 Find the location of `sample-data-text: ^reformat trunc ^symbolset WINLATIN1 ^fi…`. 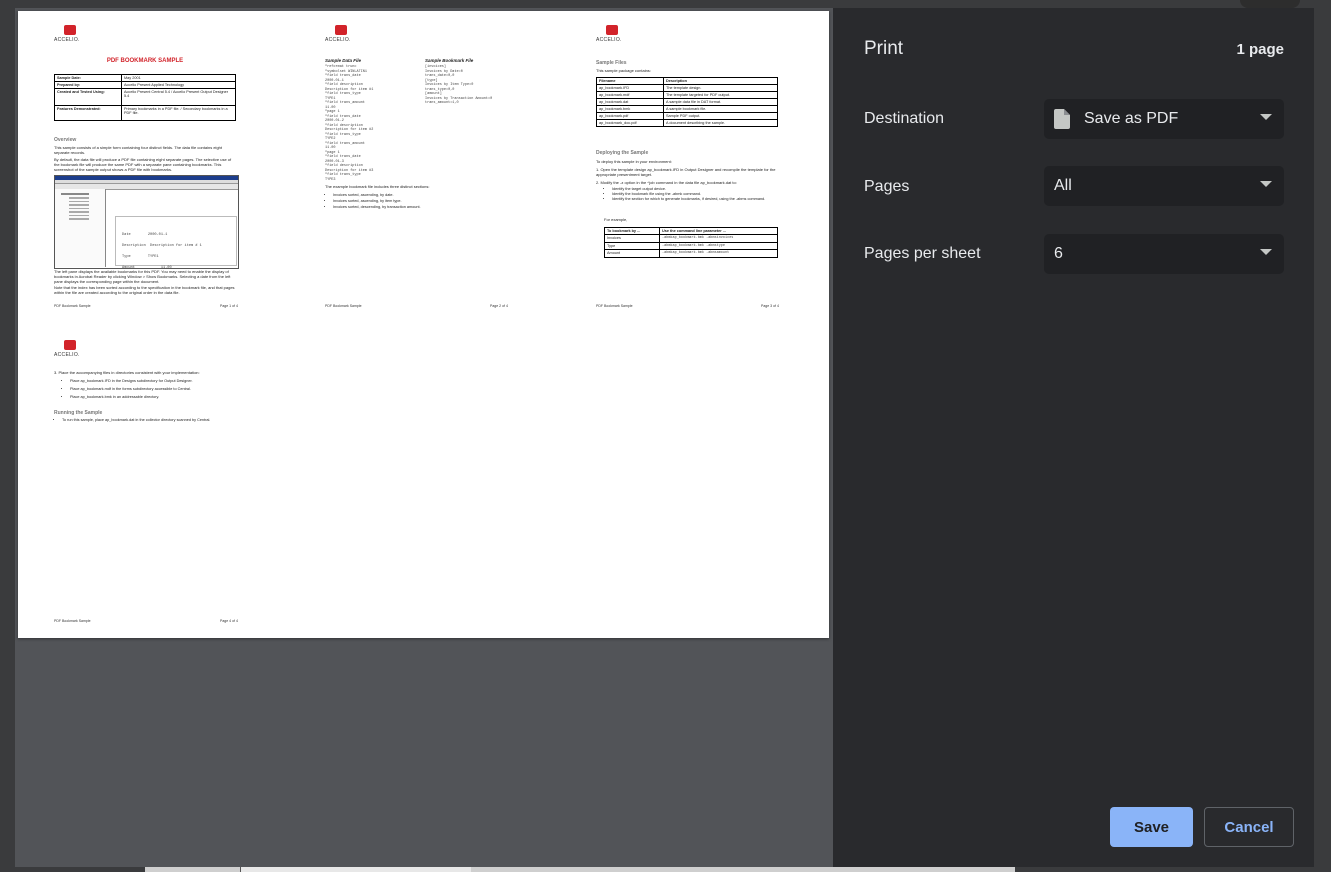

sample-data-text: ^reformat trunc ^symbolset WINLATIN1 ^fi… is located at coordinates (349, 123).